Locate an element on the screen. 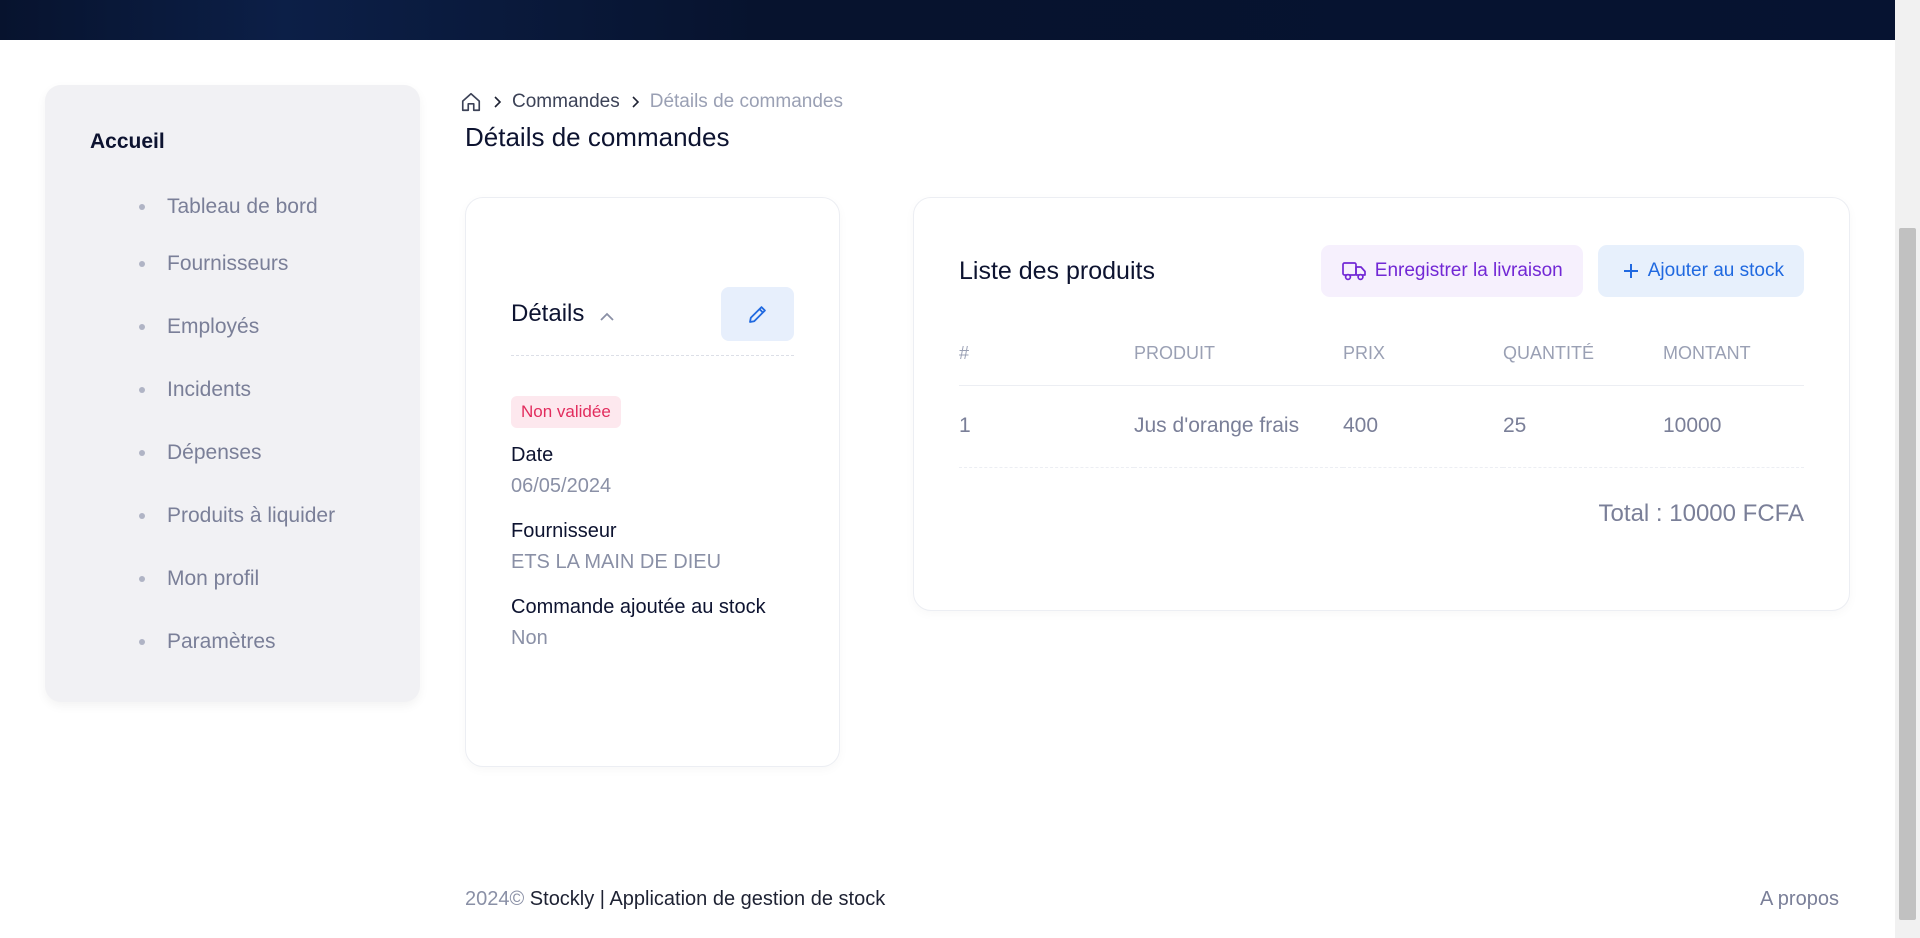 This screenshot has width=1920, height=938. sidebar-item-parametres: Paramètres is located at coordinates (255, 641).